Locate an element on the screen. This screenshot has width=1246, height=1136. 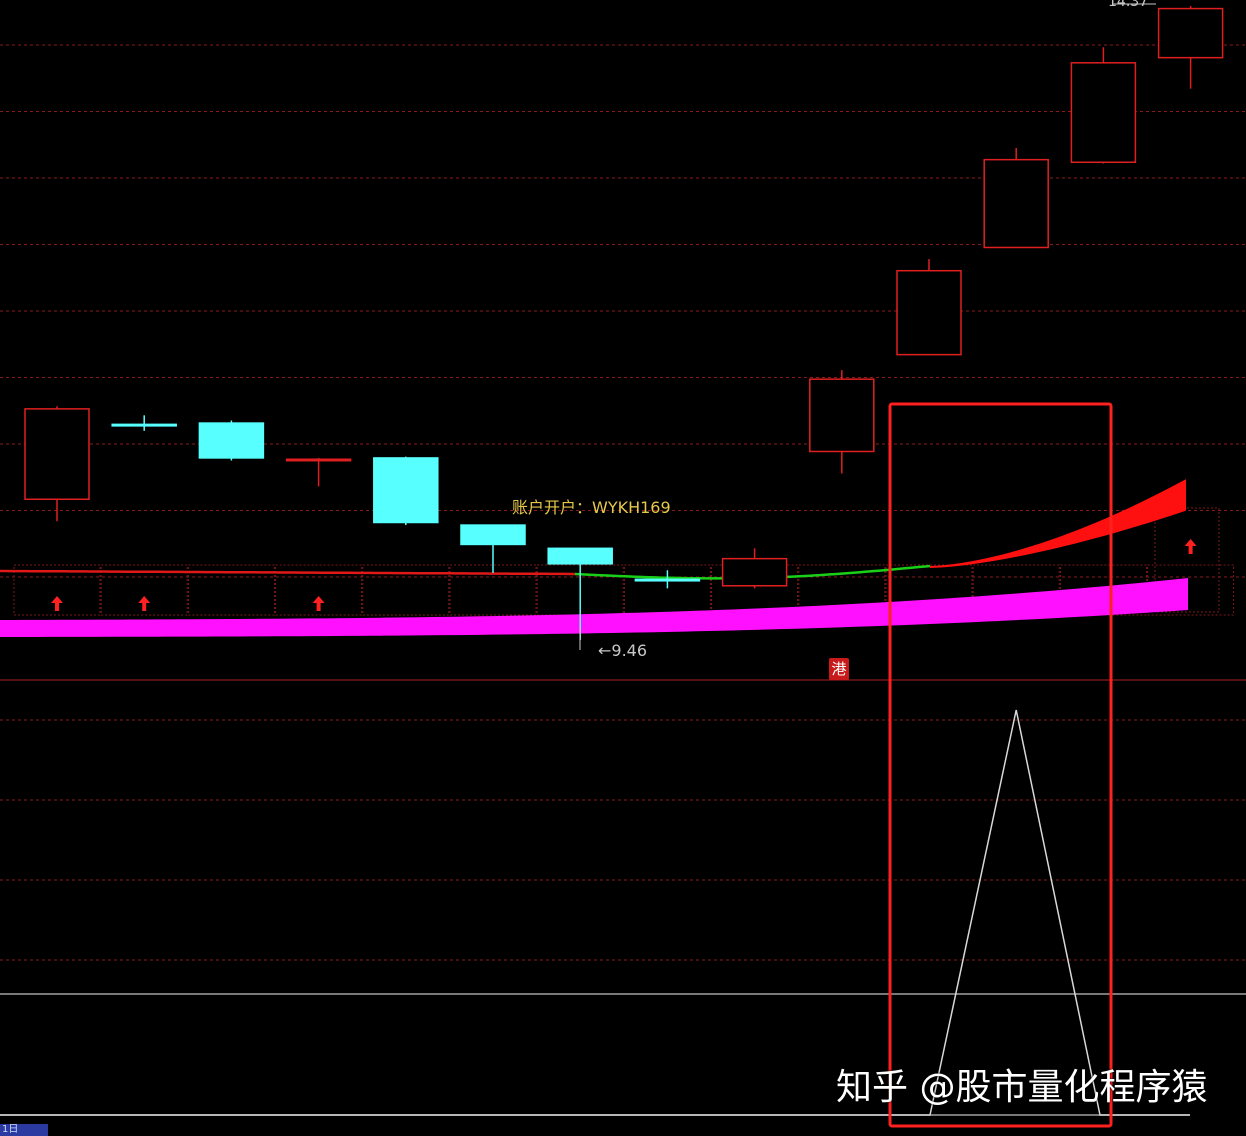
period-tab: 1日 is located at coordinates (24, 1130).